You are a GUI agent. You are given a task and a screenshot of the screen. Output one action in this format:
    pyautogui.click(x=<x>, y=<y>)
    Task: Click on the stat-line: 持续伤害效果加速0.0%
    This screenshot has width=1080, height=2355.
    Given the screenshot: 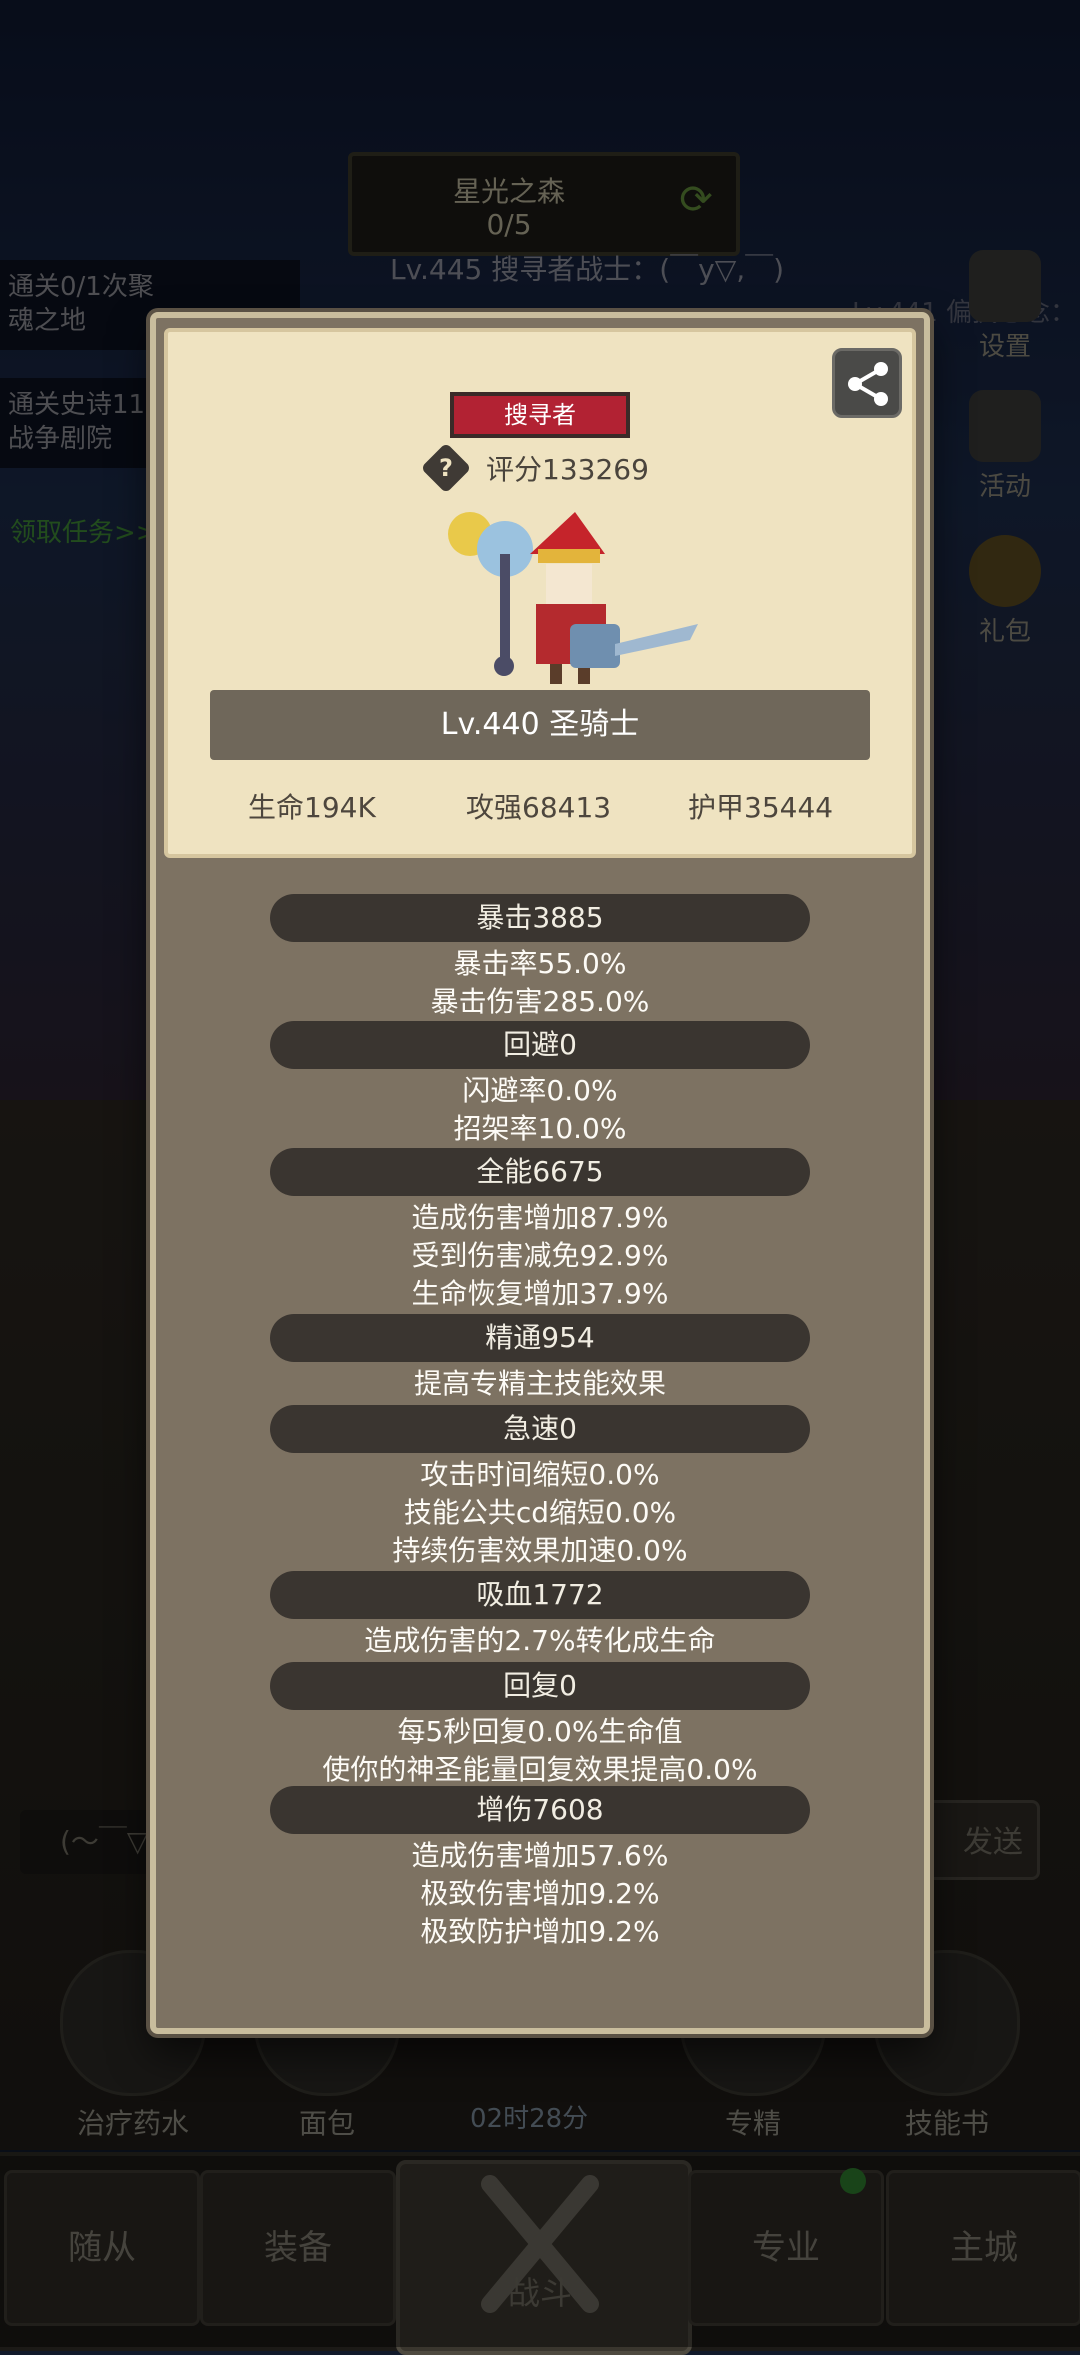 What is the action you would take?
    pyautogui.click(x=540, y=1550)
    